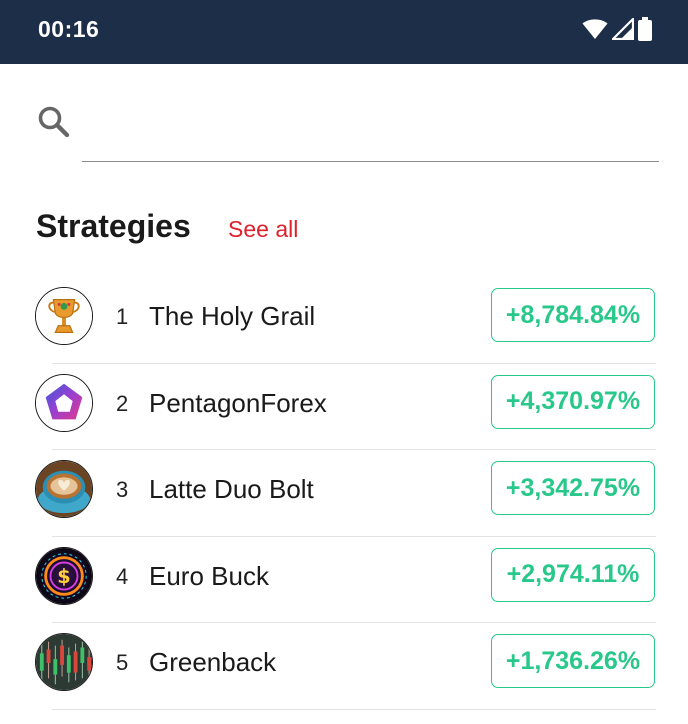 The height and width of the screenshot is (724, 688). What do you see at coordinates (344, 407) in the screenshot?
I see `strategy-row: 2 PentagonForex +4,370.97%` at bounding box center [344, 407].